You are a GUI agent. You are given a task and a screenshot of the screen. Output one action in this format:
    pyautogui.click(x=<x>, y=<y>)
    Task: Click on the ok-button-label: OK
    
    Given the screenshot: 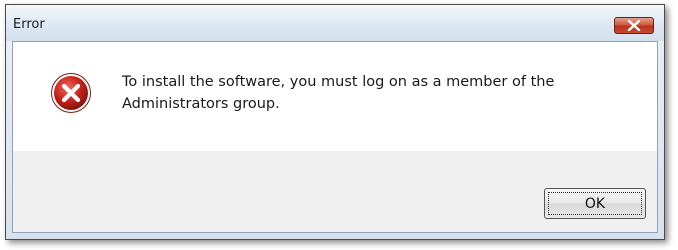 What is the action you would take?
    pyautogui.click(x=595, y=203)
    